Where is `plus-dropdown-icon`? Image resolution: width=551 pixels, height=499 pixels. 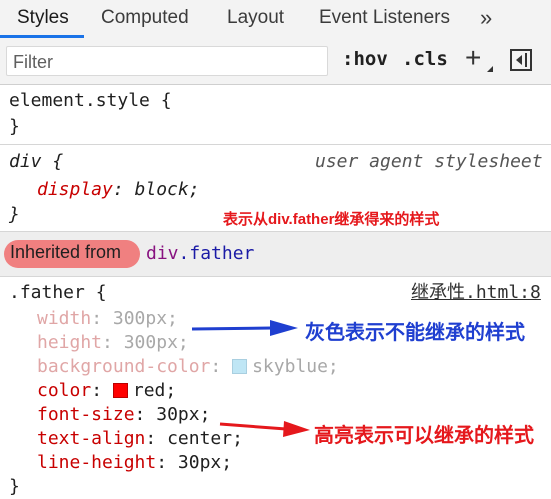
plus-dropdown-icon is located at coordinates (490, 69).